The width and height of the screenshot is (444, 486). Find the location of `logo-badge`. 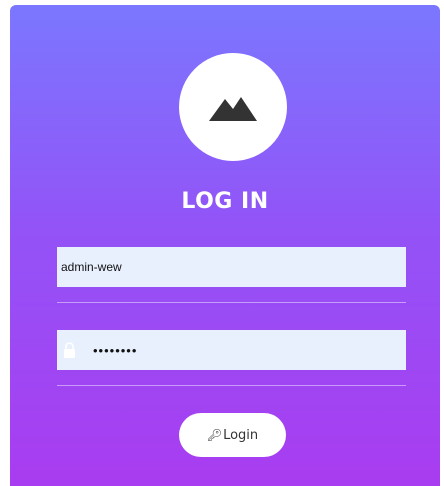

logo-badge is located at coordinates (233, 107).